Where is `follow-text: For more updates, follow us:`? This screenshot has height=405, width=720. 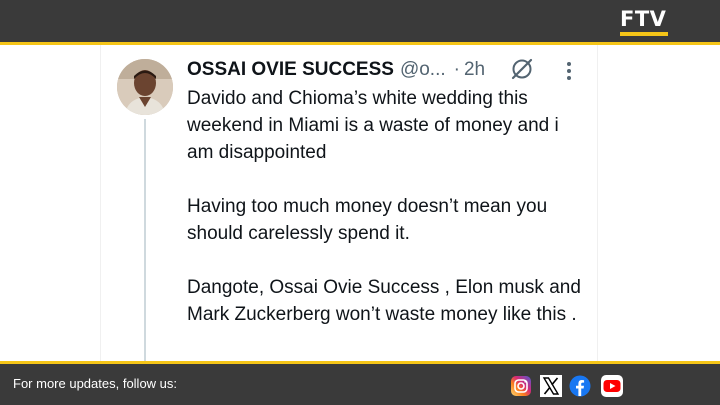
follow-text: For more updates, follow us: is located at coordinates (95, 383).